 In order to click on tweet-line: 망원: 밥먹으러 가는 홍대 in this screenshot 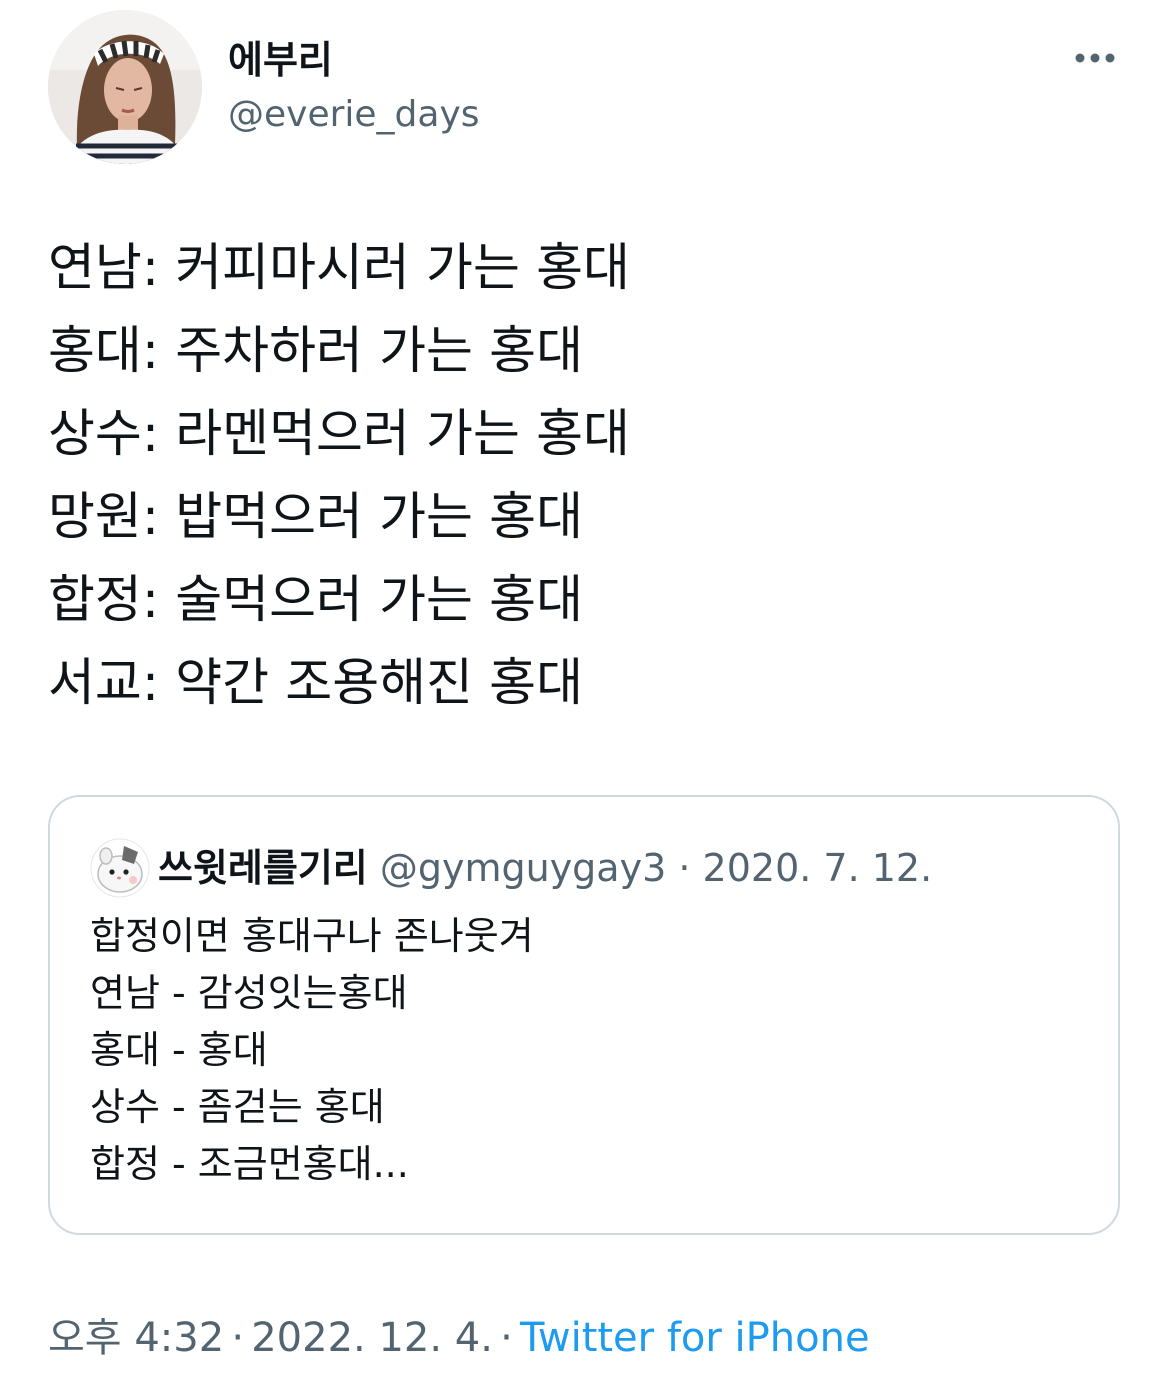, I will do `click(316, 517)`.